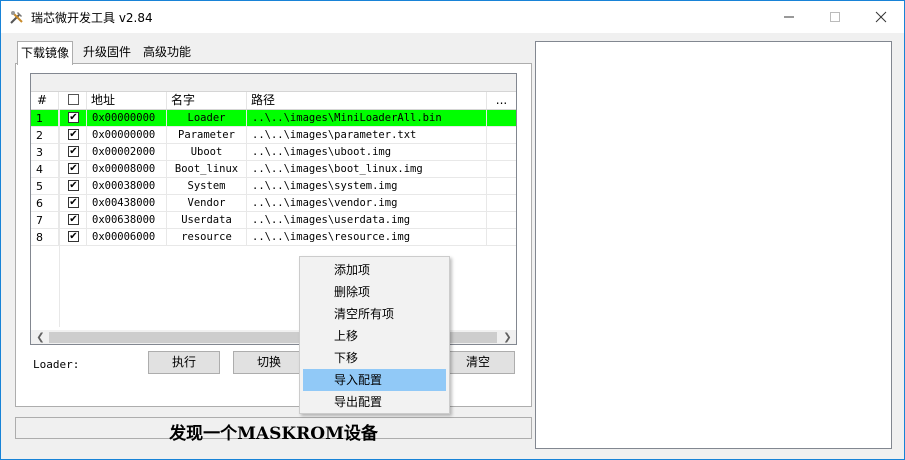 This screenshot has width=905, height=460. I want to click on maximize-button, so click(835, 17).